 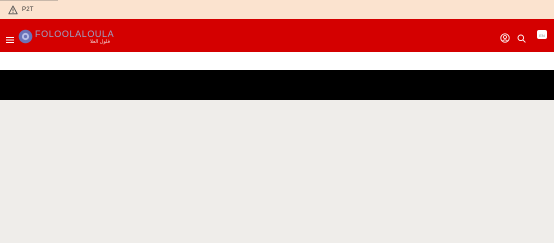 What do you see at coordinates (10, 37) in the screenshot?
I see `hamburger-menu-icon` at bounding box center [10, 37].